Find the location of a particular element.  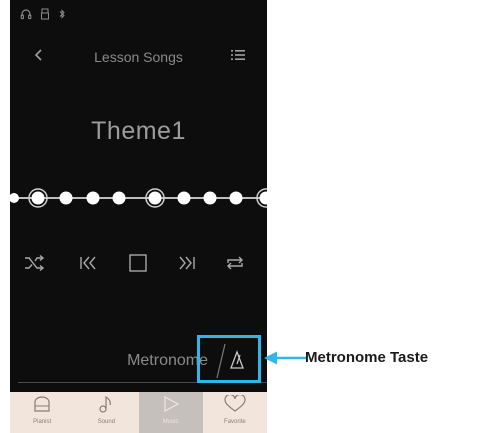

tab-favorite: Favorite is located at coordinates (235, 412).